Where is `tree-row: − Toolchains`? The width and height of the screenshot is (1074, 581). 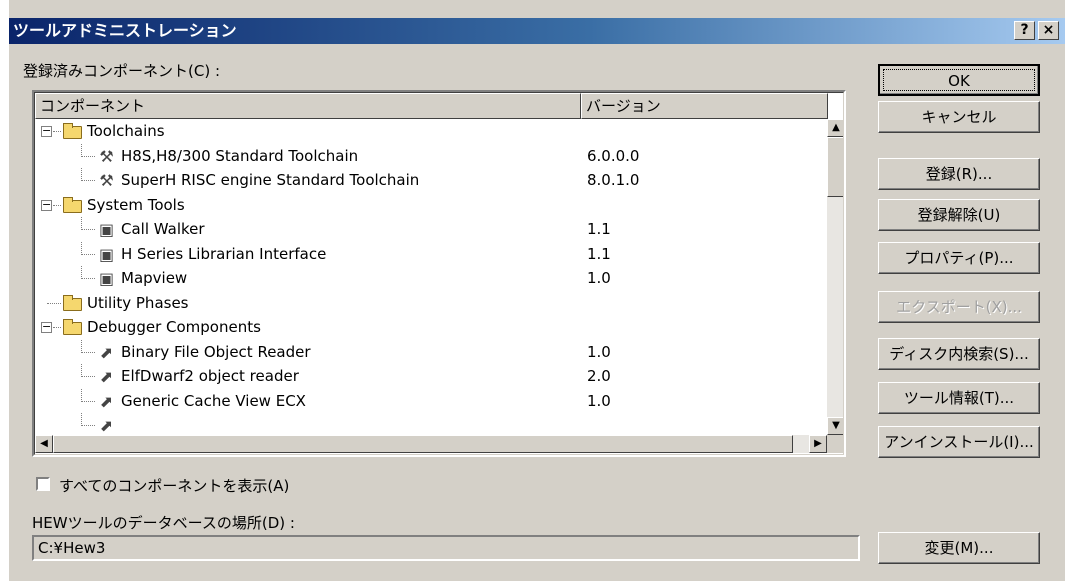
tree-row: − Toolchains is located at coordinates (431, 131).